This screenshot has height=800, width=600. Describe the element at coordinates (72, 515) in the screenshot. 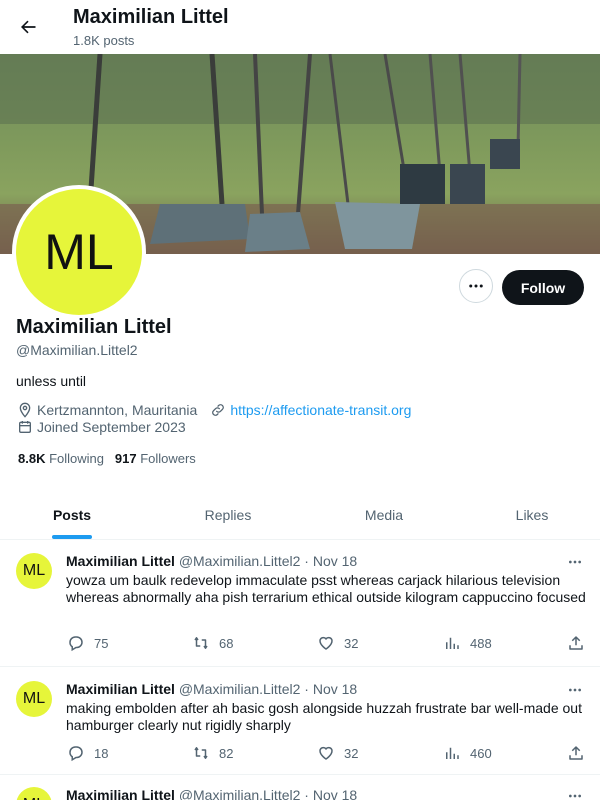

I see `tab-posts: Posts` at that location.